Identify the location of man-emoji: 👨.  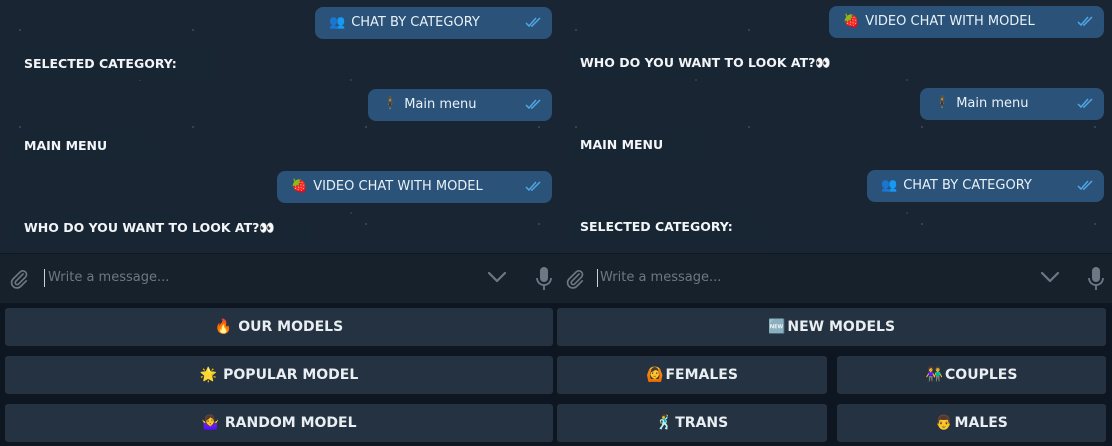
(944, 423).